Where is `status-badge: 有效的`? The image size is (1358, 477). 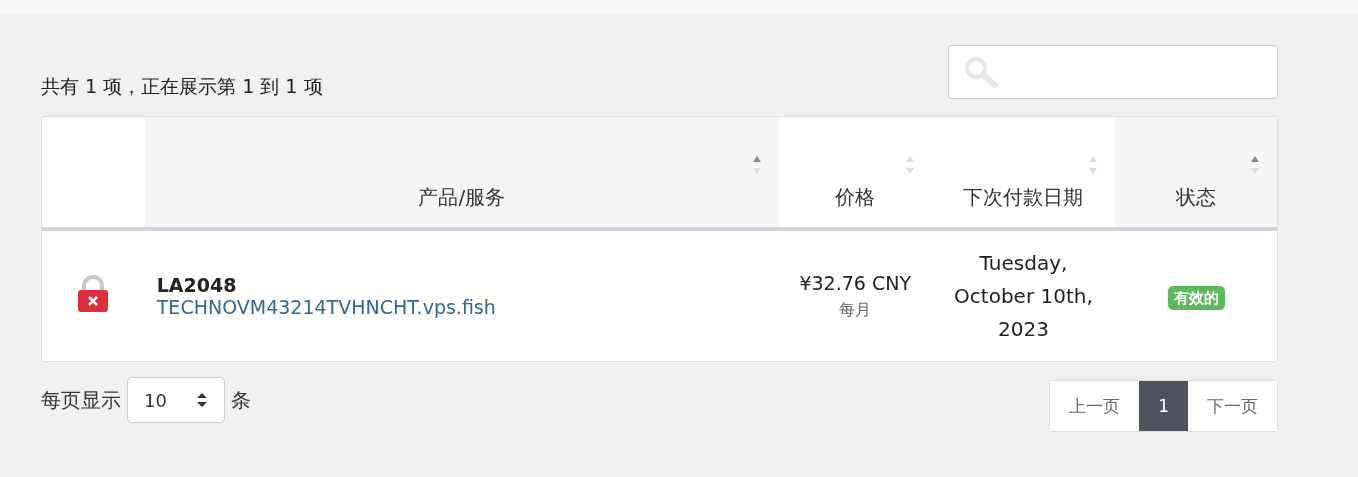 status-badge: 有效的 is located at coordinates (1196, 297).